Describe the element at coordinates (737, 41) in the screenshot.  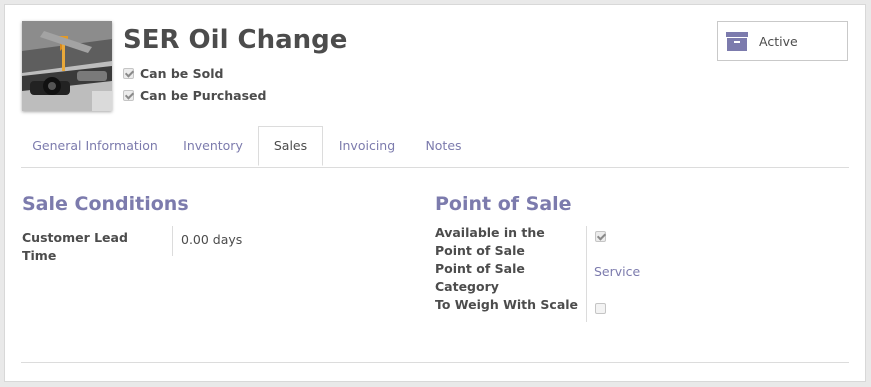
I see `archive-icon` at that location.